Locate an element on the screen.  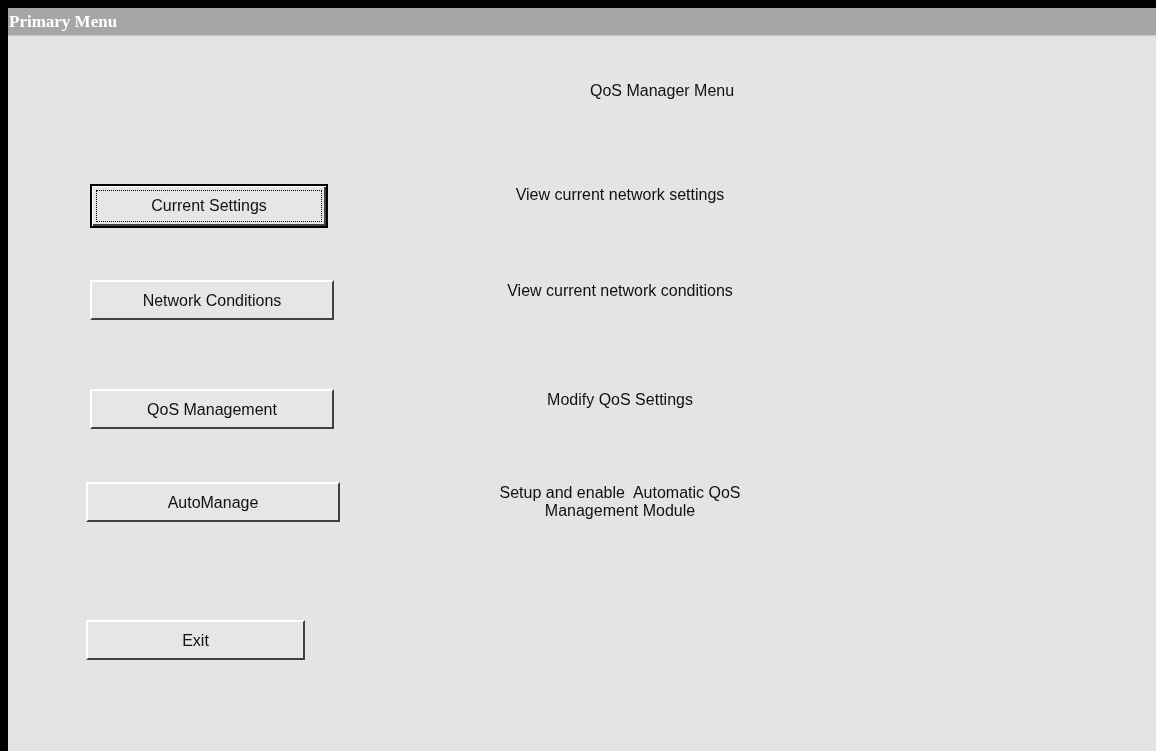
window-title: Primary Menu is located at coordinates (63, 21).